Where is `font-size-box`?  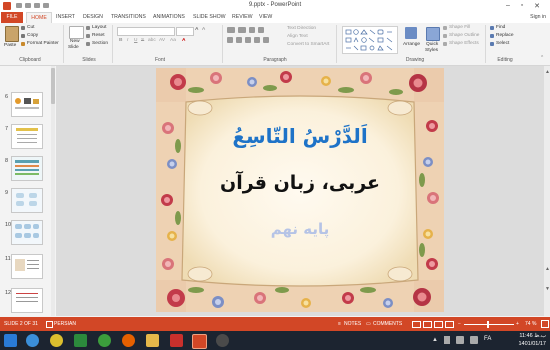 font-size-box is located at coordinates (185, 31).